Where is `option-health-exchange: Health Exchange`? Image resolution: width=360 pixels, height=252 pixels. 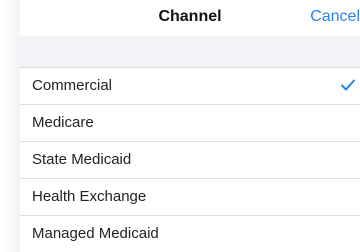
option-health-exchange: Health Exchange is located at coordinates (190, 196).